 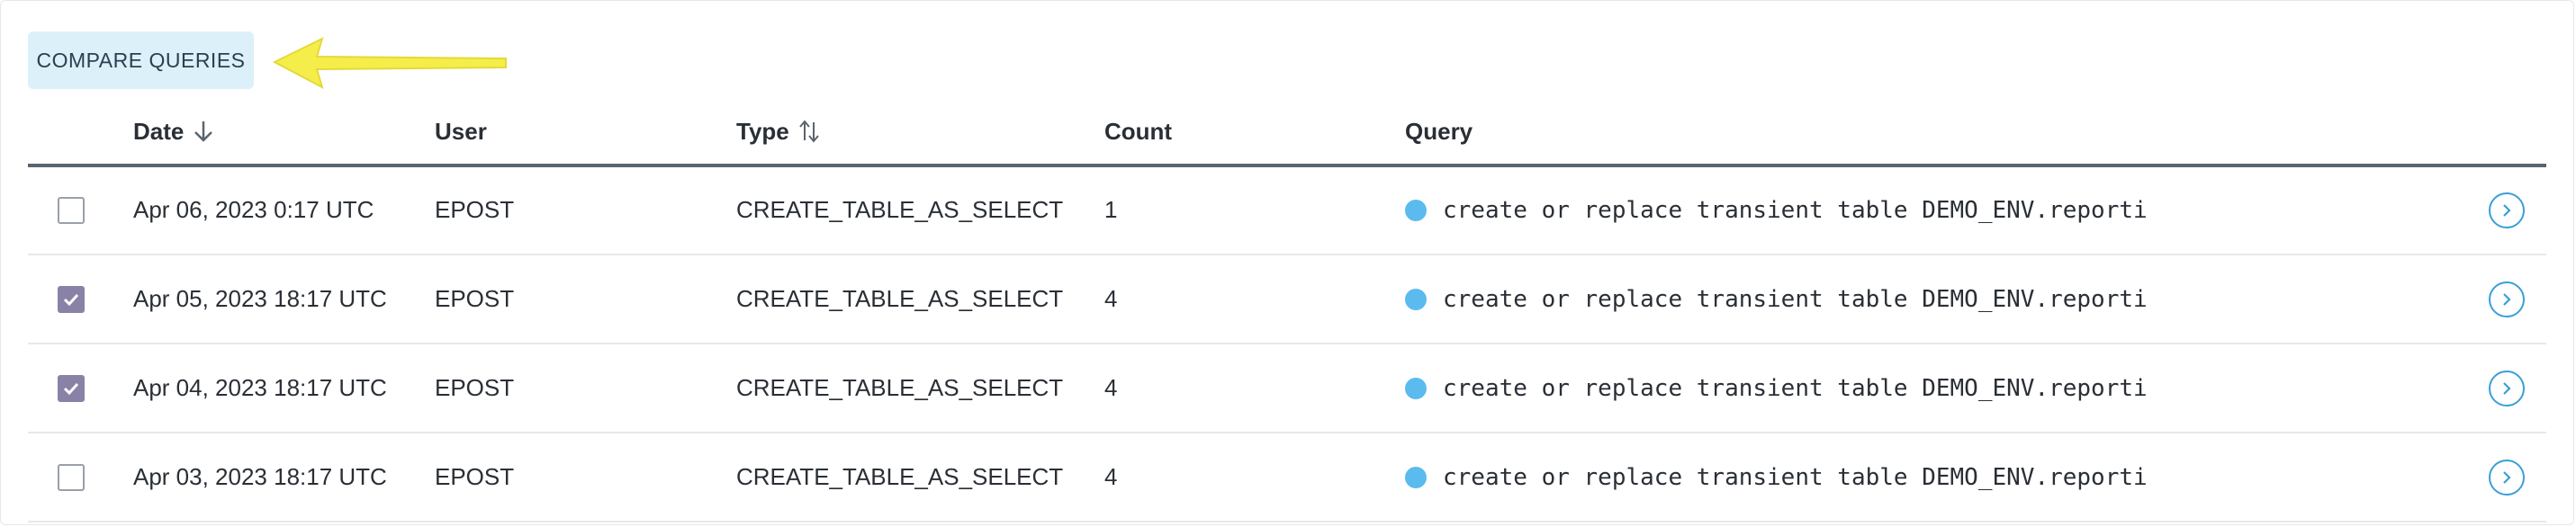 I want to click on arrow-down-icon, so click(x=203, y=132).